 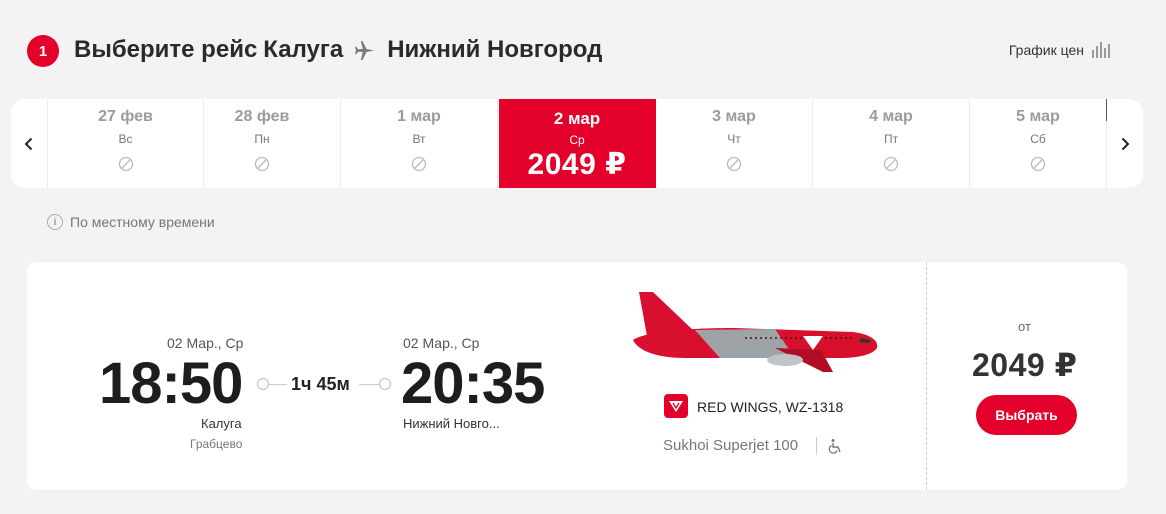 What do you see at coordinates (55, 222) in the screenshot?
I see `info-icon: i` at bounding box center [55, 222].